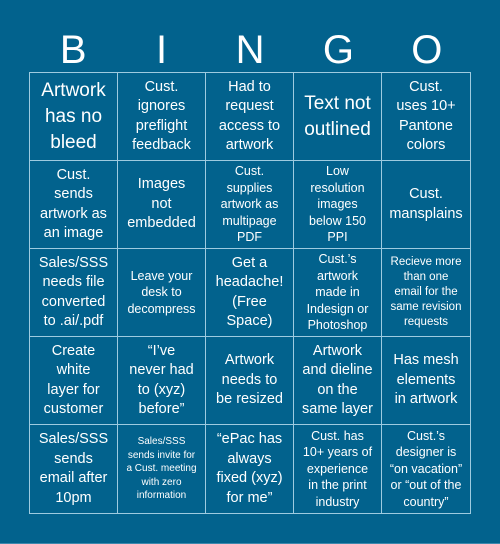 The height and width of the screenshot is (544, 500). I want to click on cell-text: “ePac has always fixed (xyz) for me”, so click(249, 468).